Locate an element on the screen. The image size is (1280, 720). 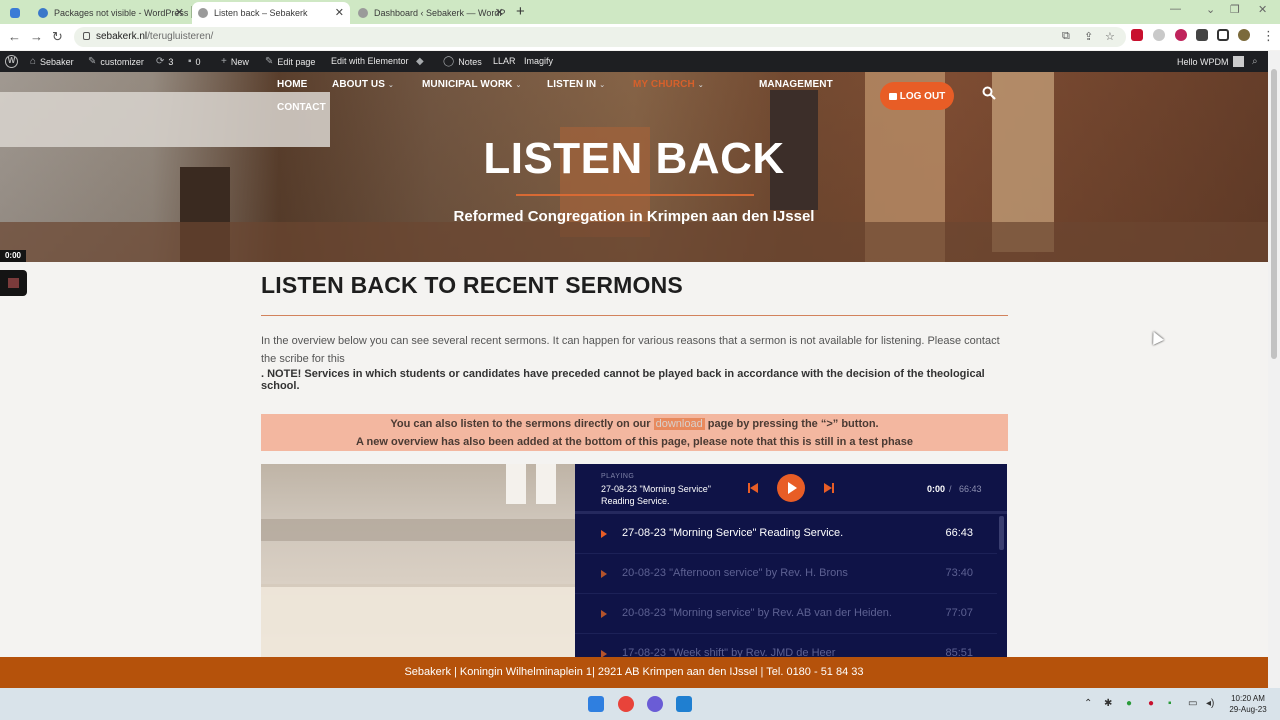
lock-icon is located at coordinates (86, 36).